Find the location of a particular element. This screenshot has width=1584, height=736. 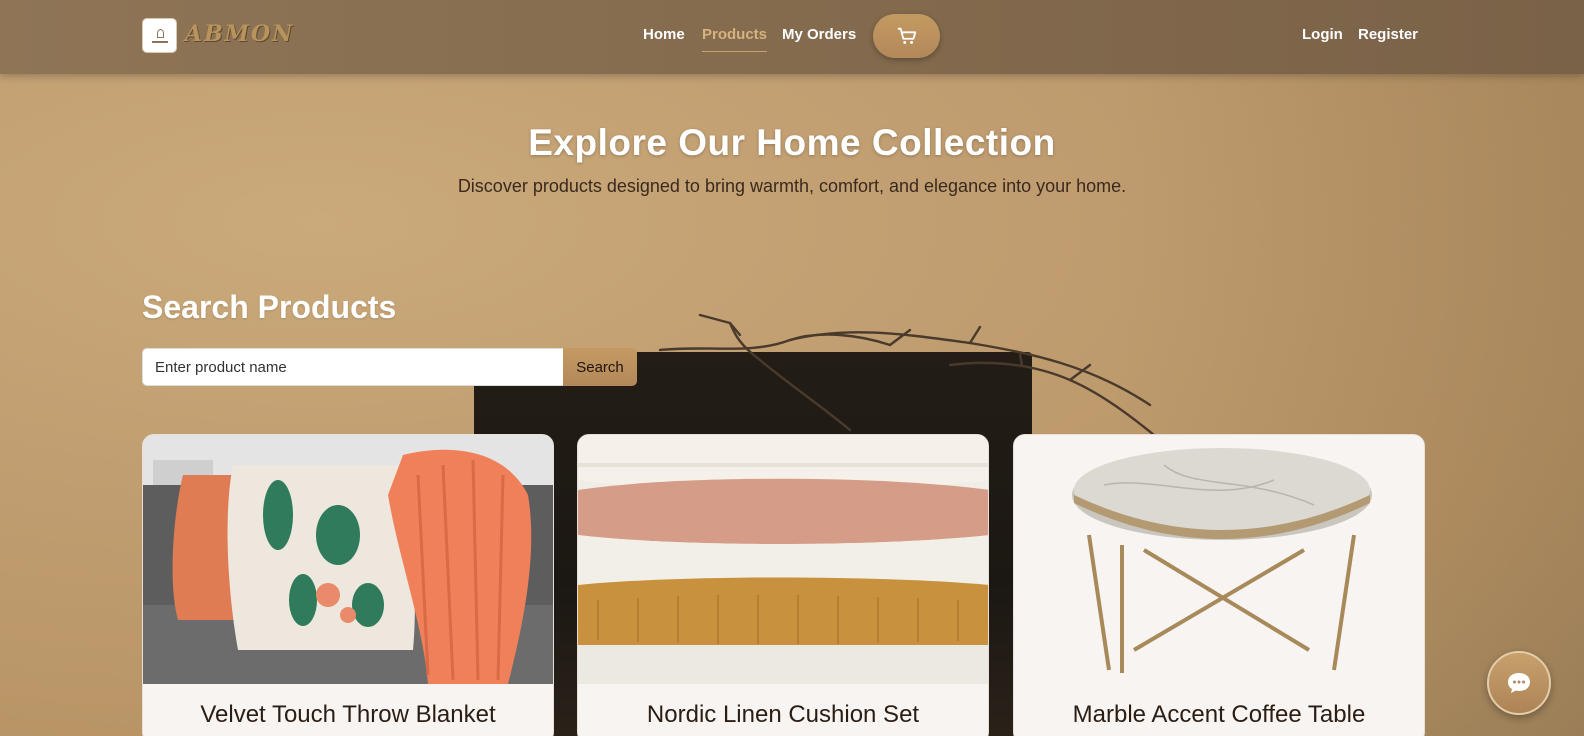

cart-icon is located at coordinates (906, 35).